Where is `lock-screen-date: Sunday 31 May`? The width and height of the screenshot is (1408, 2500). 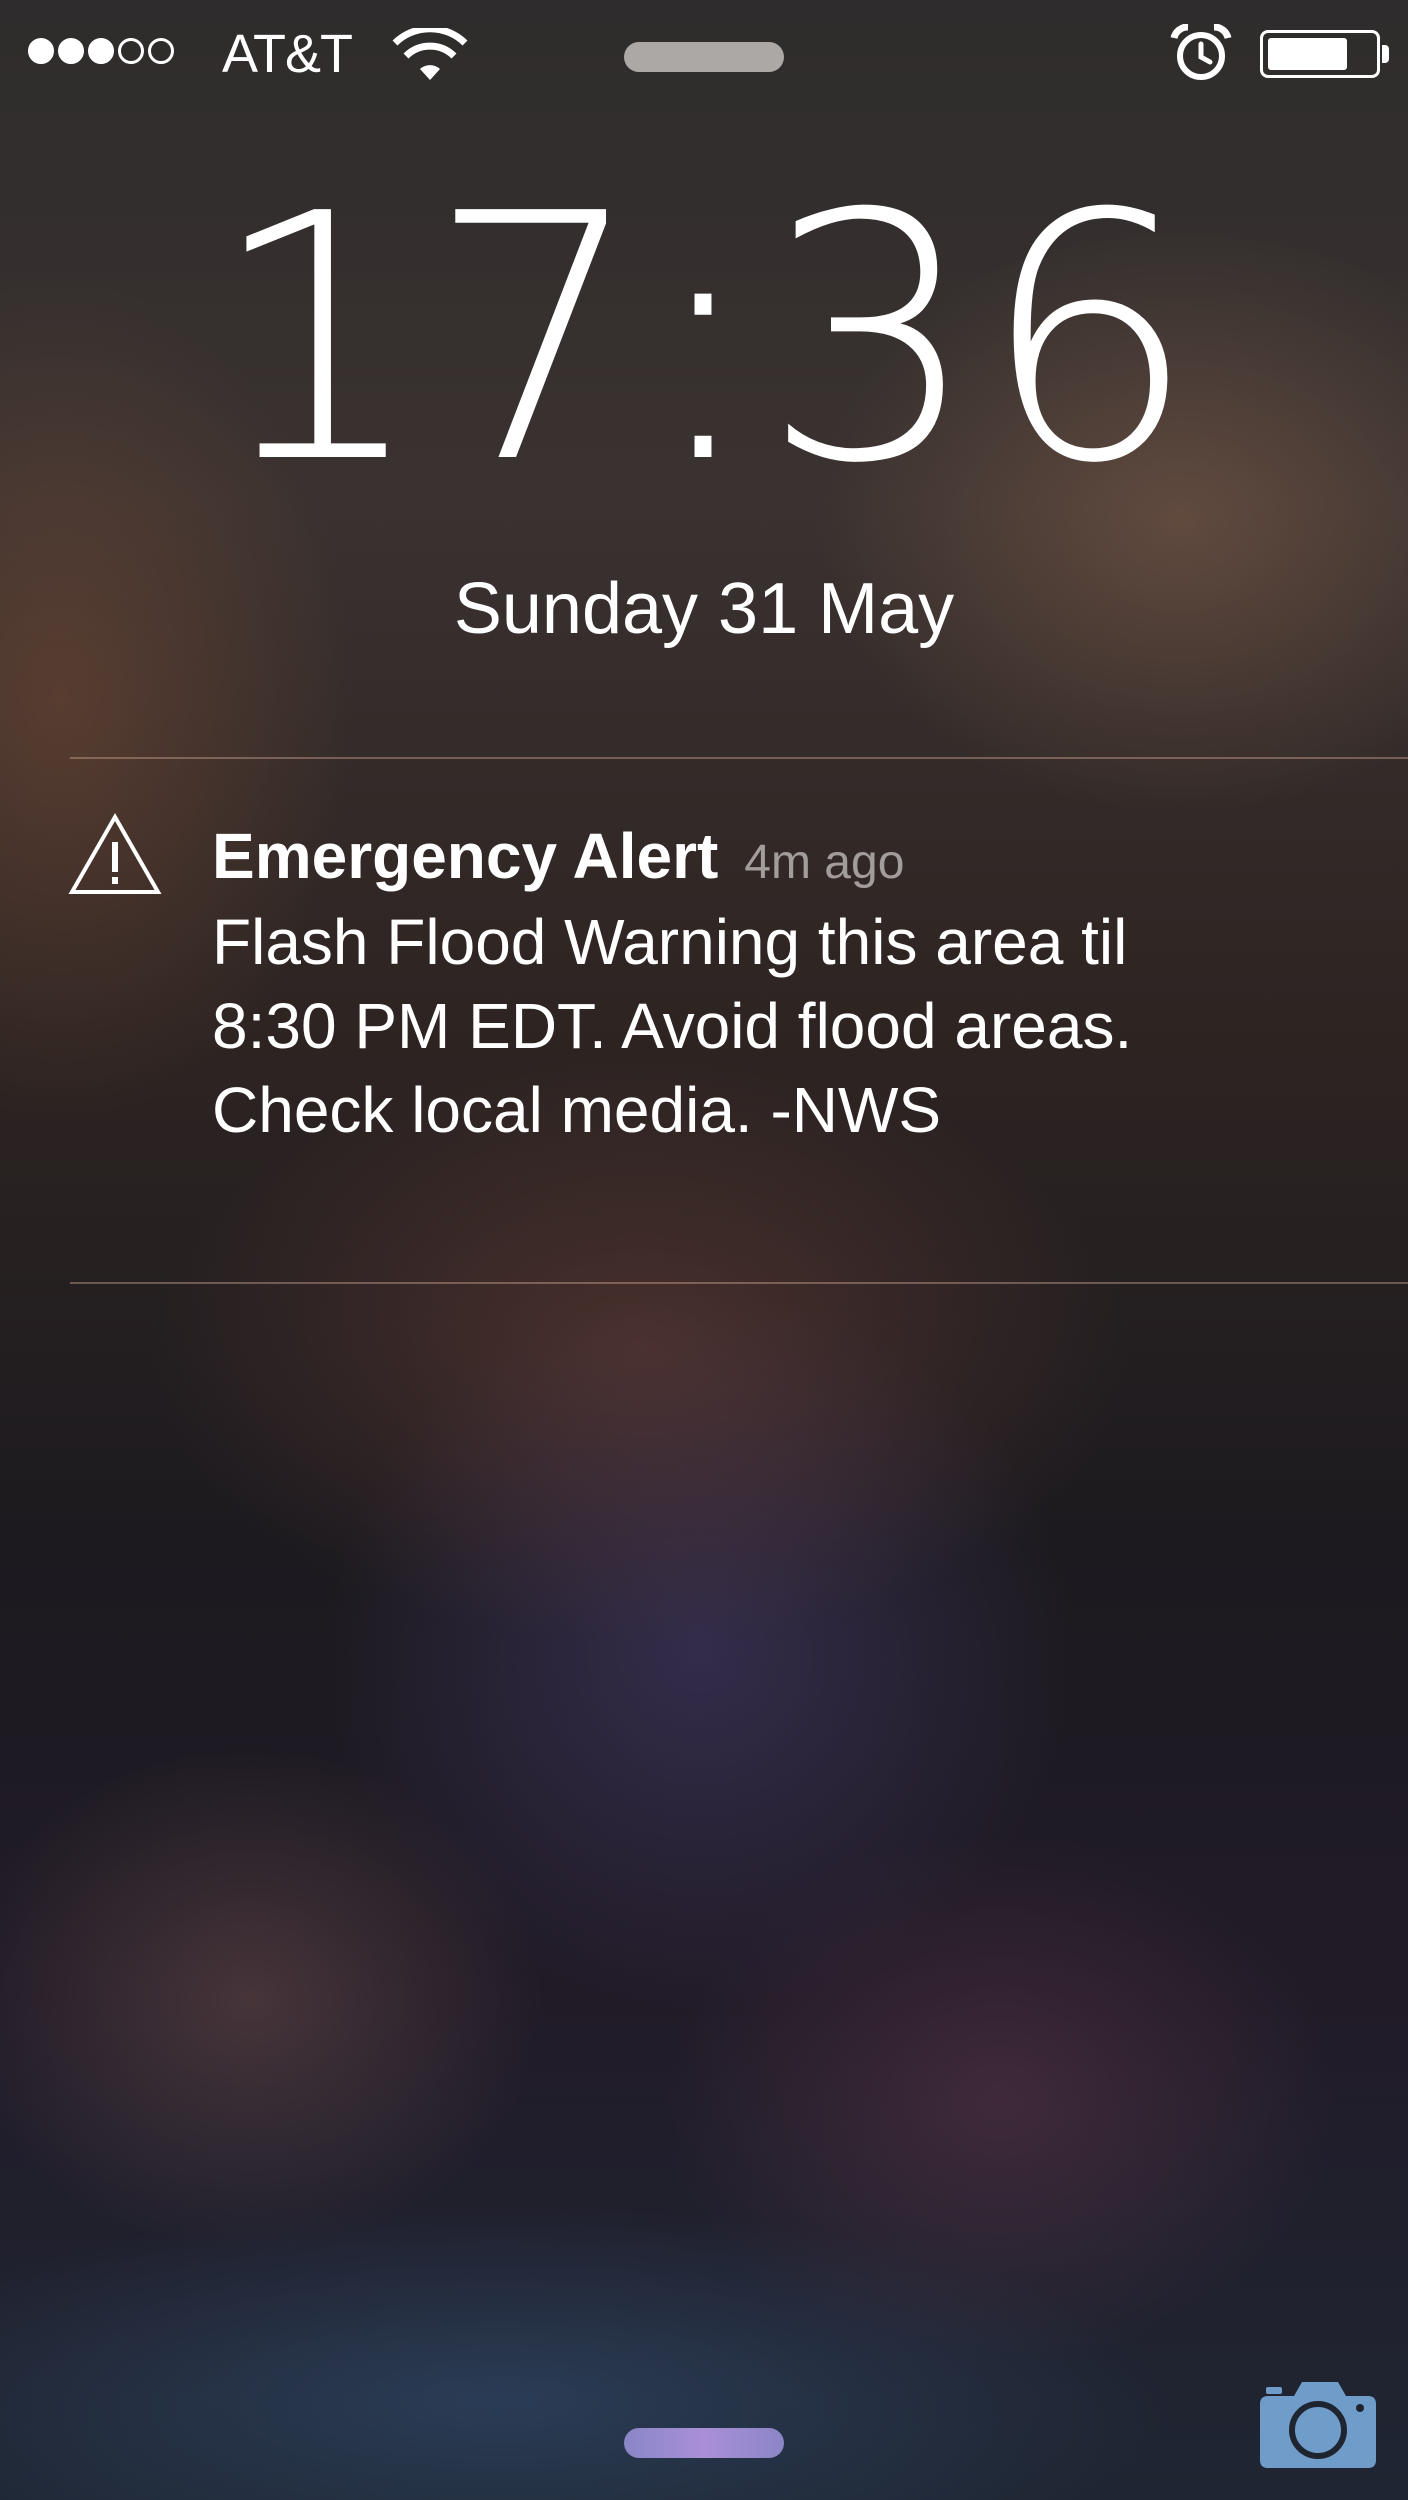
lock-screen-date: Sunday 31 May is located at coordinates (704, 609).